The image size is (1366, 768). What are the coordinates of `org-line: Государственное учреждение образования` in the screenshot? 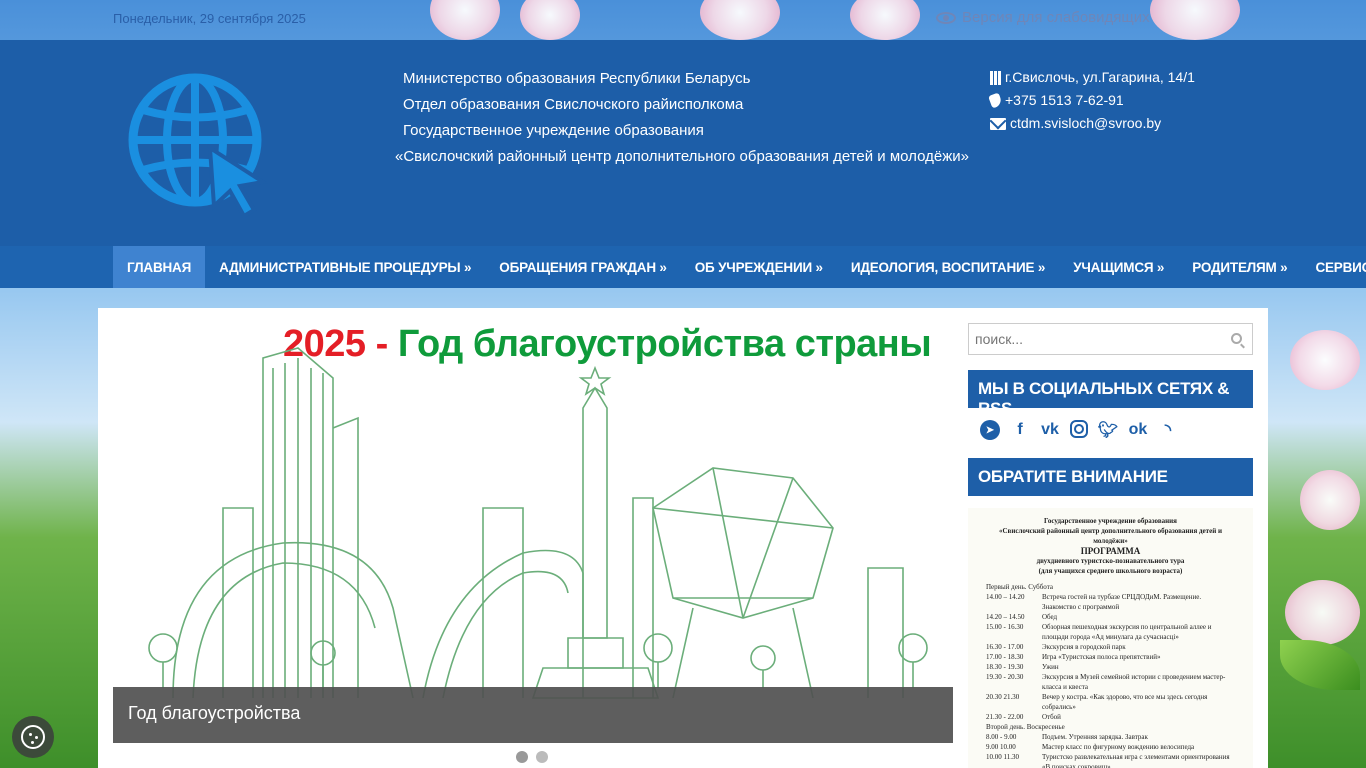 It's located at (553, 130).